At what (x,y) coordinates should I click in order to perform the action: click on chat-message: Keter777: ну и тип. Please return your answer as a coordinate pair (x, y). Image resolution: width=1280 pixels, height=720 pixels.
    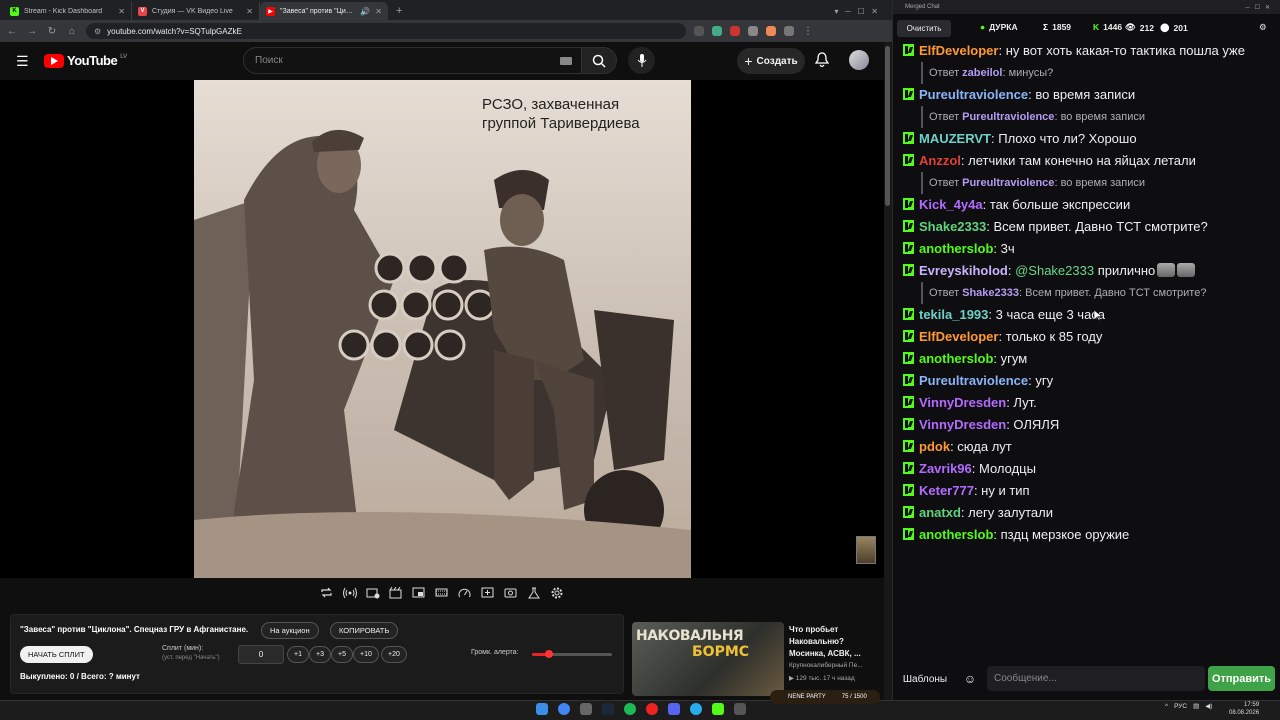
    Looking at the image, I should click on (1086, 491).